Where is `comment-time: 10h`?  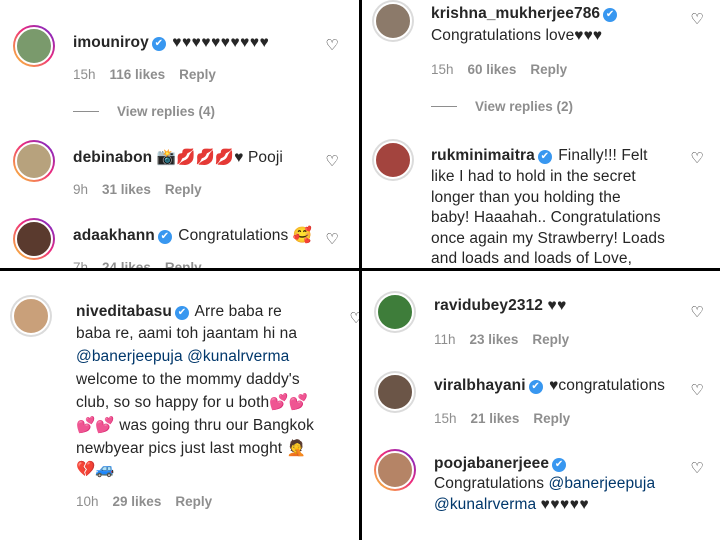 comment-time: 10h is located at coordinates (87, 501).